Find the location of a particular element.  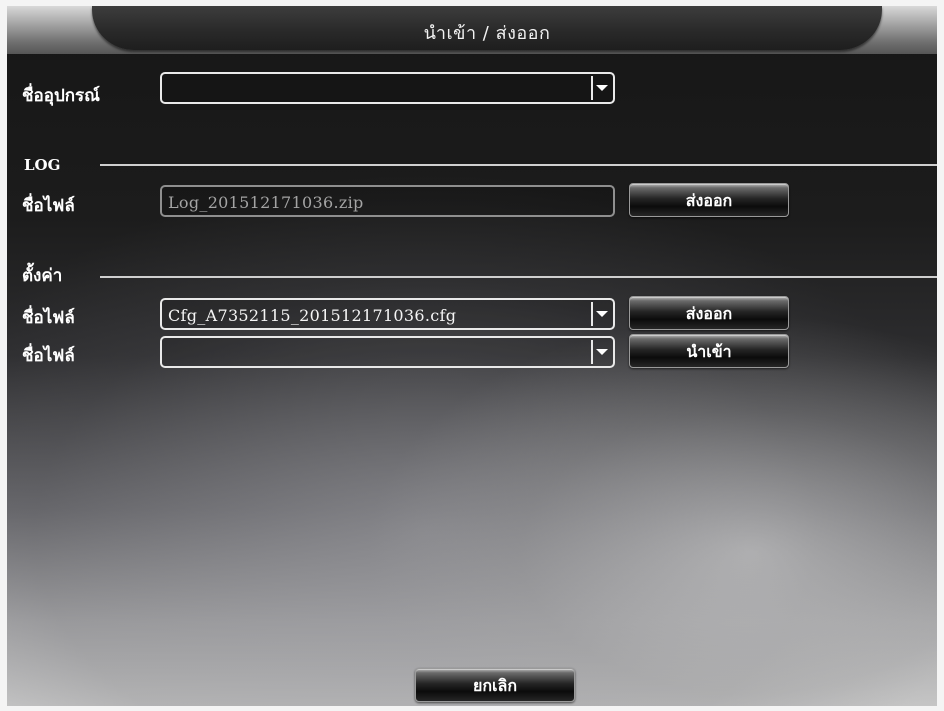

cancel-button: ยกเลิก is located at coordinates (495, 685).